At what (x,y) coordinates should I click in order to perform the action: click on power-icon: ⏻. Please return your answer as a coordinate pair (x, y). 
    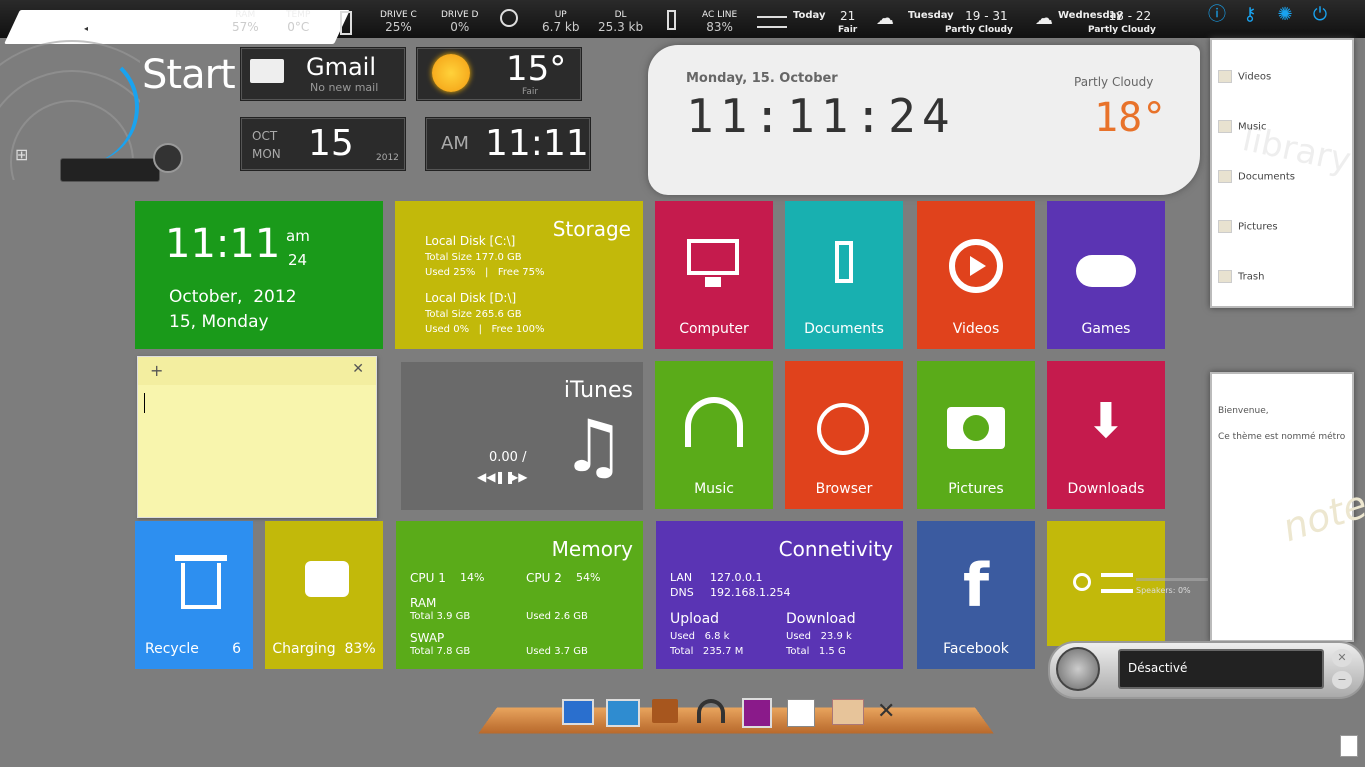
    Looking at the image, I should click on (1320, 15).